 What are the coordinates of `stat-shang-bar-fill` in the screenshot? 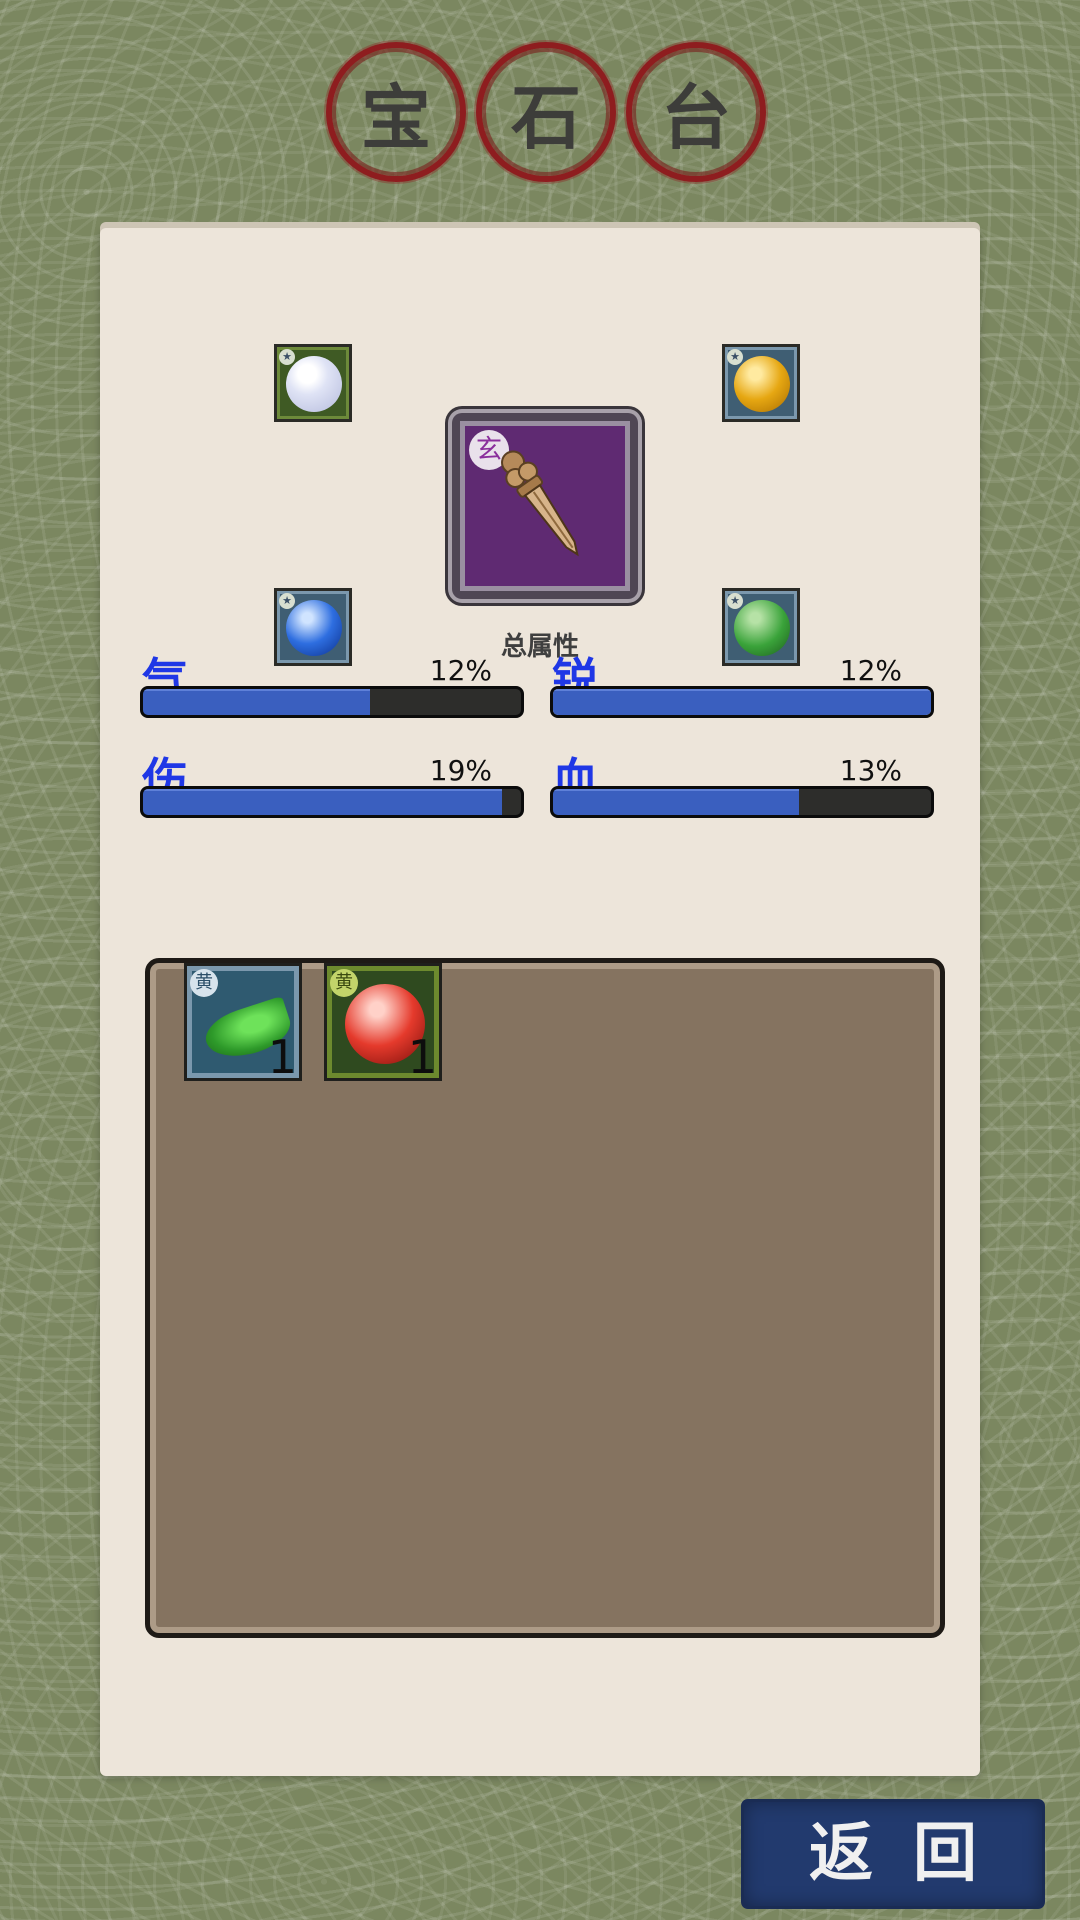 It's located at (323, 802).